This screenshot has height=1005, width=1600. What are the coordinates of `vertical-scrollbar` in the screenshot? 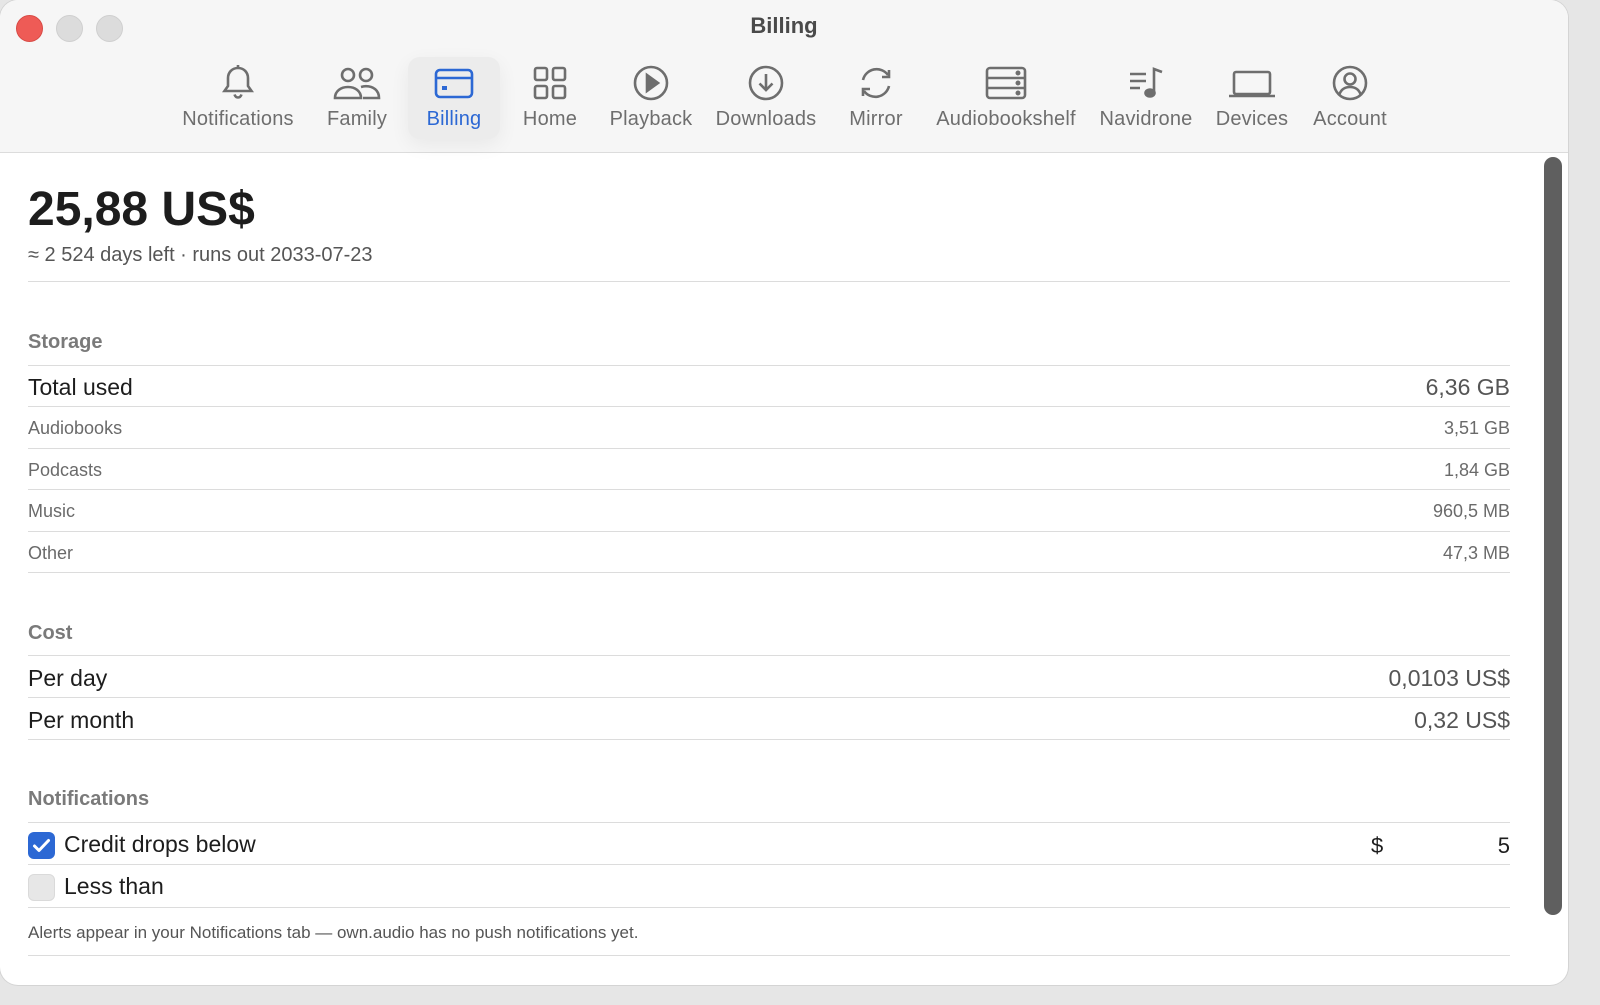 It's located at (1553, 536).